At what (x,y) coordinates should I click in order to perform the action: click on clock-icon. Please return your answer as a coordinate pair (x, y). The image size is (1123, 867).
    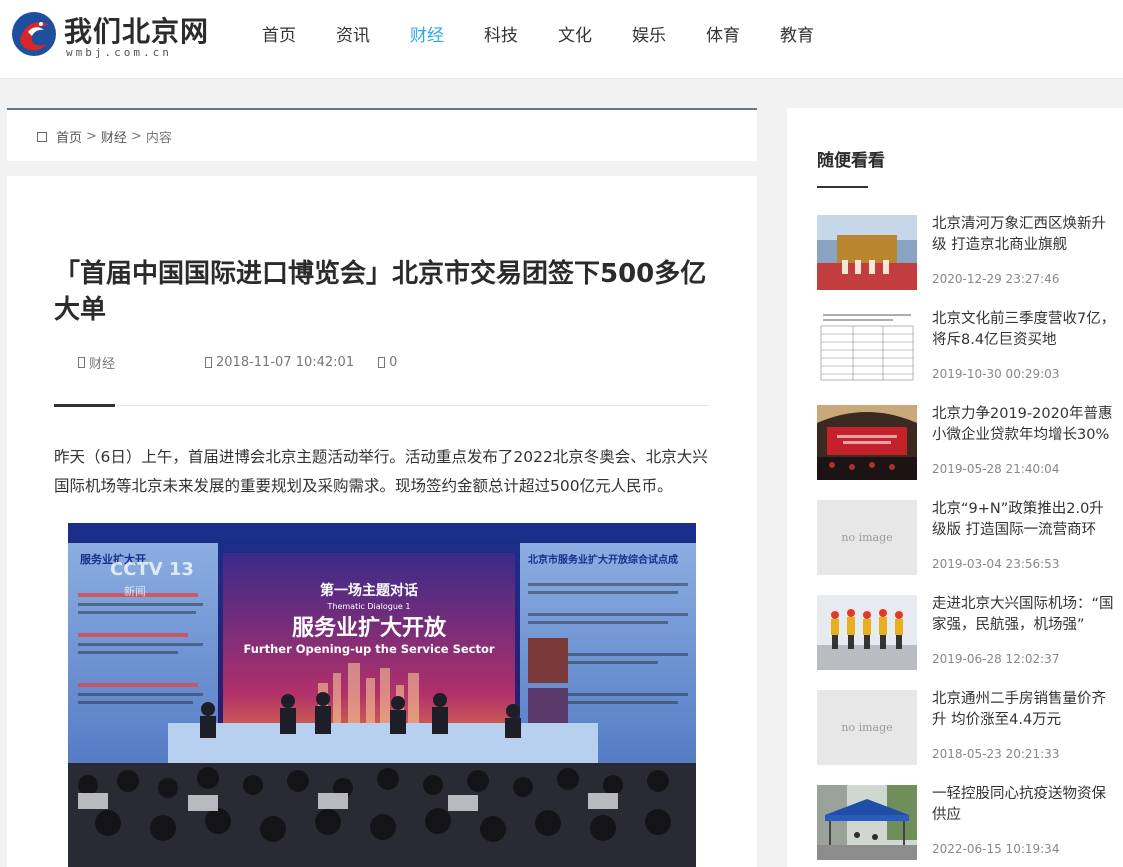
    Looking at the image, I should click on (209, 362).